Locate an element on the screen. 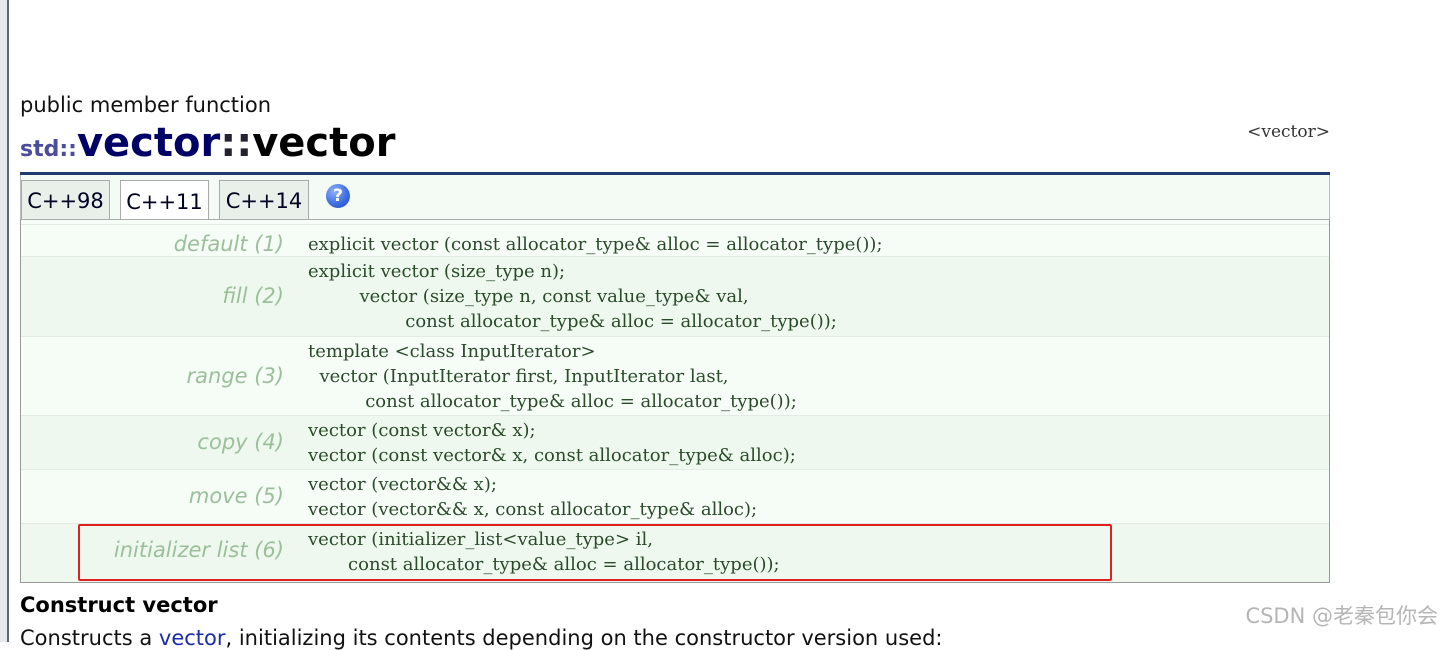 The image size is (1446, 650). header-file-link: <vector> is located at coordinates (1288, 132).